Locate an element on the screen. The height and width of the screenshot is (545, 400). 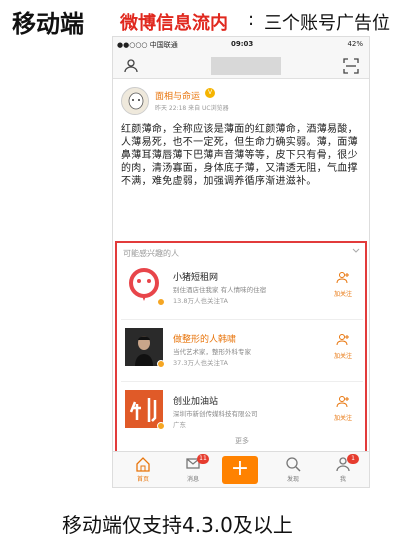
recommend-item: 小猪短租网 别住酒店住我家 有人情味的住宿 13.8万人也关注TA 加关注 is located at coordinates (242, 291).